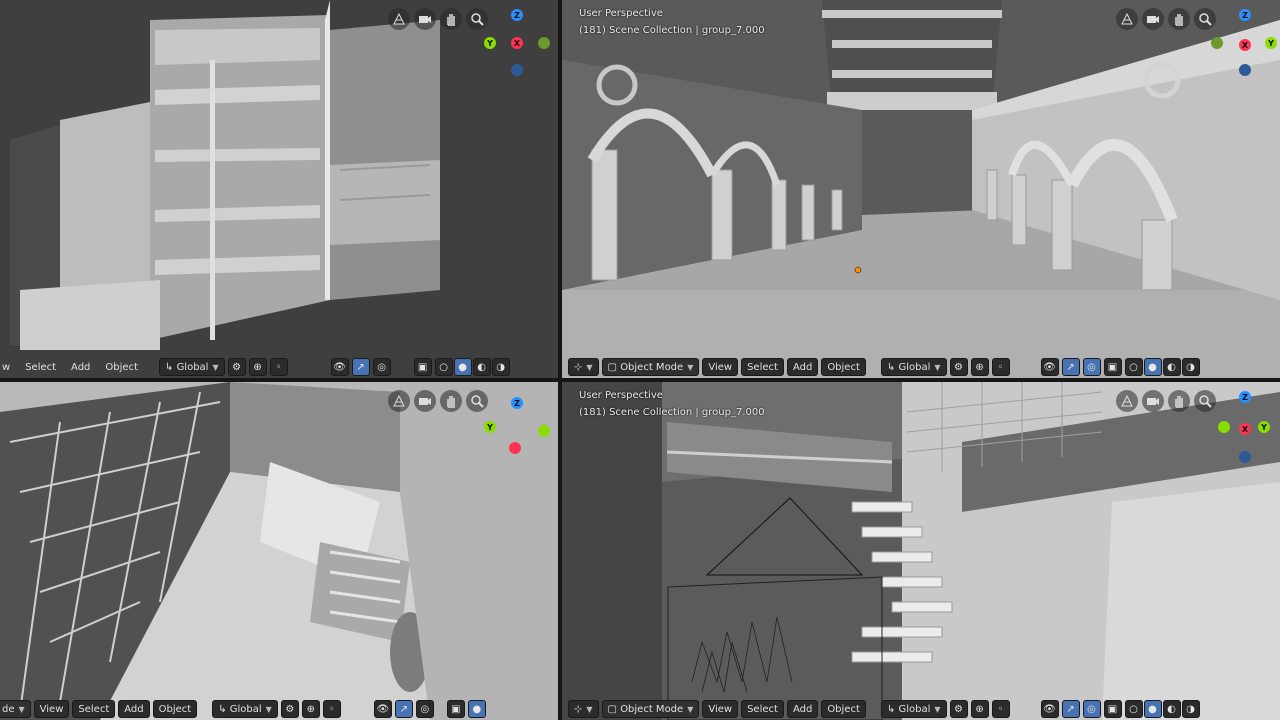 The height and width of the screenshot is (720, 1280). What do you see at coordinates (8, 367) in the screenshot?
I see `view-menu: w` at bounding box center [8, 367].